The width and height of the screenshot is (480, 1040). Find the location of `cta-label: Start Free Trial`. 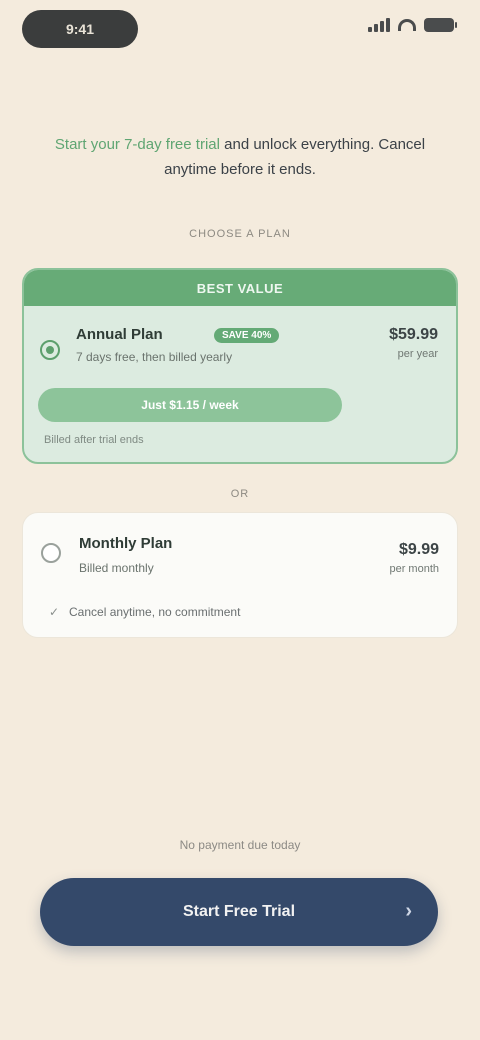

cta-label: Start Free Trial is located at coordinates (239, 911).